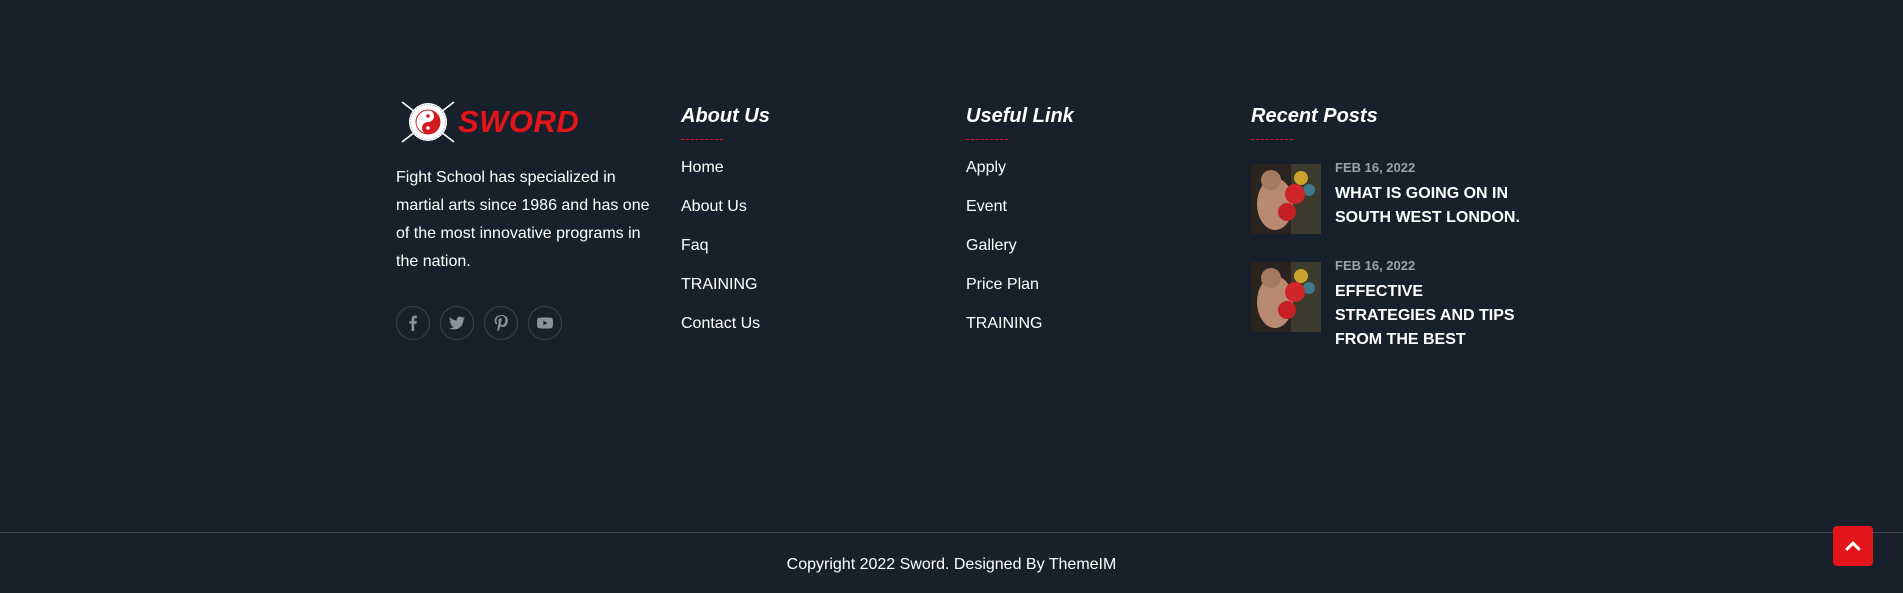 The width and height of the screenshot is (1903, 593). I want to click on twitter-icon, so click(457, 323).